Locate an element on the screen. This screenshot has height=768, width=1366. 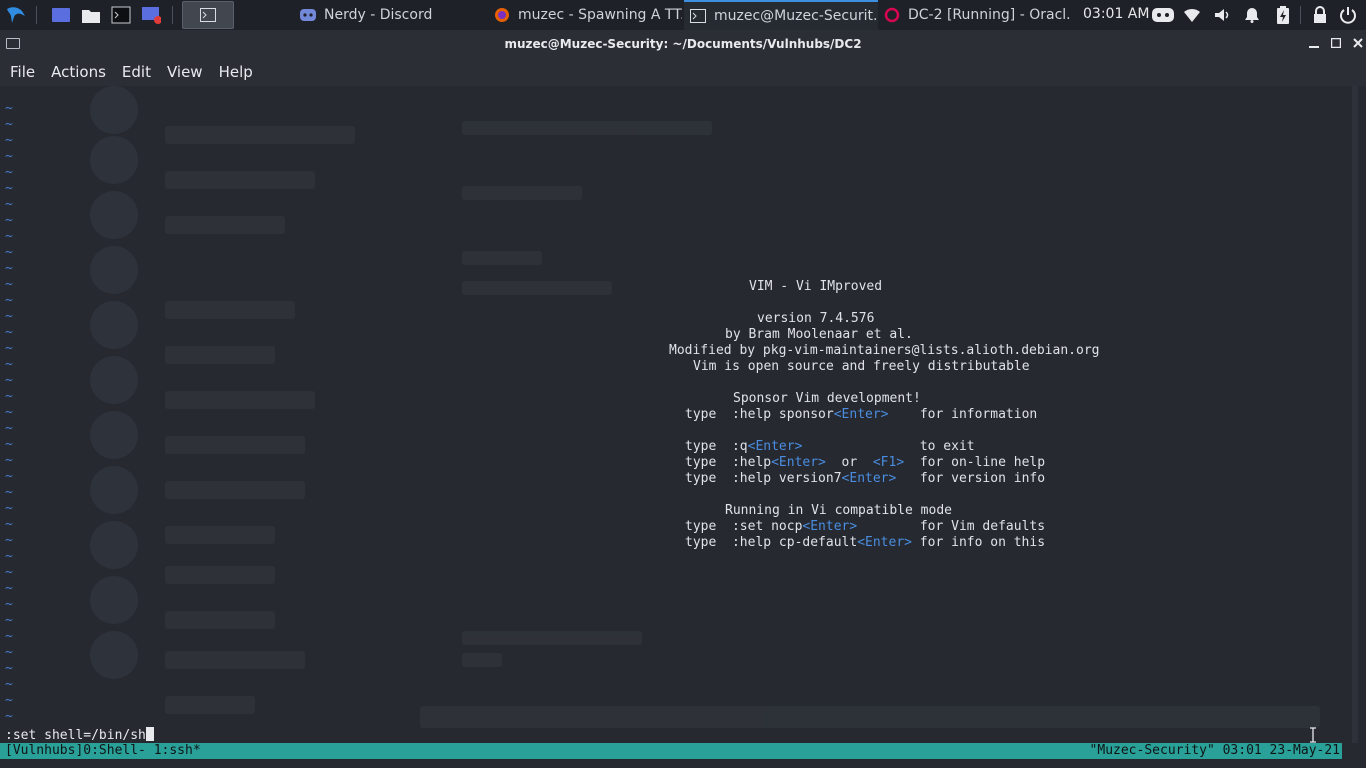
vim-intro-line: by Bram Moolenaar et al. is located at coordinates (819, 334).